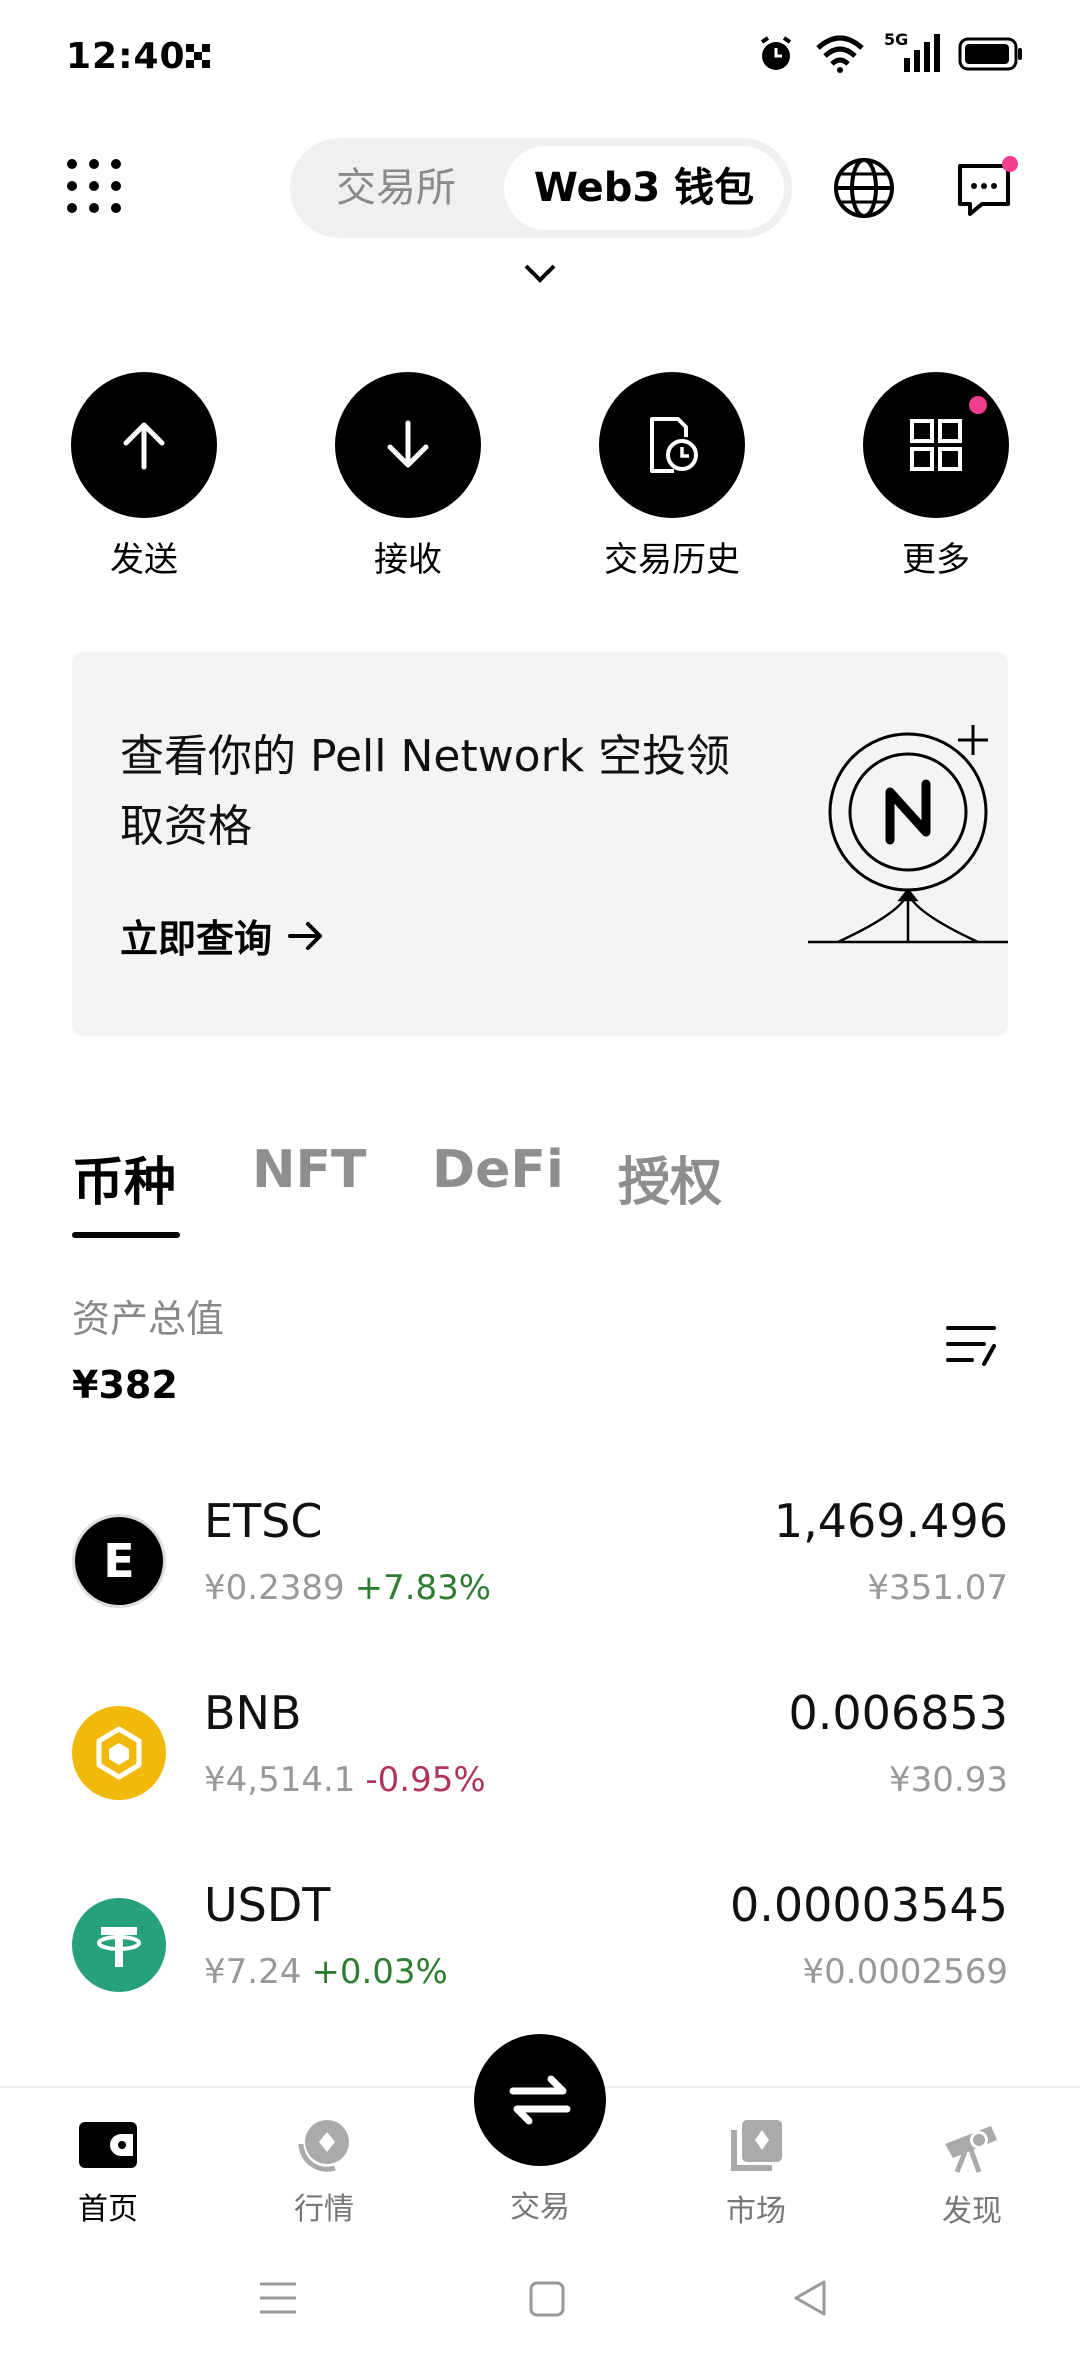 The width and height of the screenshot is (1080, 2376). Describe the element at coordinates (937, 1588) in the screenshot. I see `asset-value: ¥351.07` at that location.